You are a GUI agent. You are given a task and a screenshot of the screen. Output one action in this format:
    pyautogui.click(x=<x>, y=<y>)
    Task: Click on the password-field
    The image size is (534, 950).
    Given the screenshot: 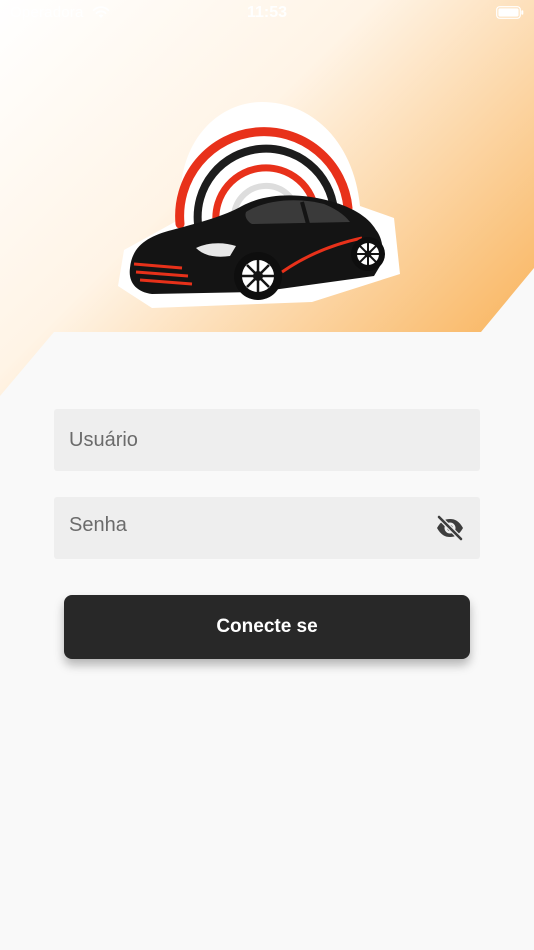 What is the action you would take?
    pyautogui.click(x=267, y=526)
    